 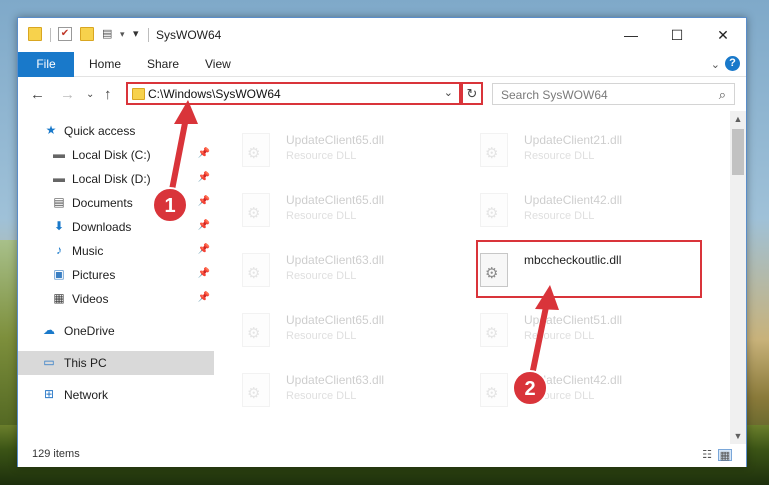 What do you see at coordinates (59, 202) in the screenshot?
I see `document-icon: ▤` at bounding box center [59, 202].